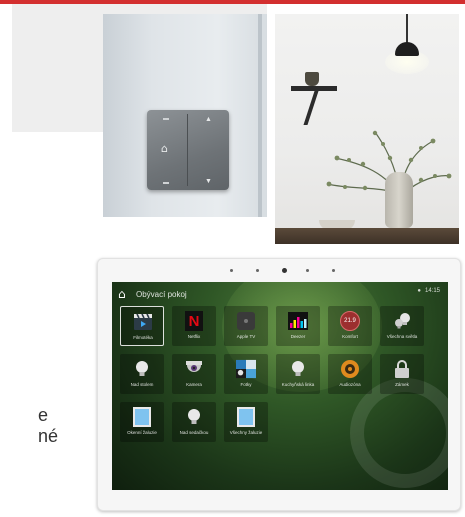  What do you see at coordinates (48, 436) in the screenshot?
I see `side-text-fragment: né` at bounding box center [48, 436].